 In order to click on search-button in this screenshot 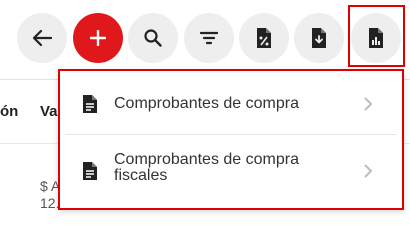, I will do `click(153, 38)`.